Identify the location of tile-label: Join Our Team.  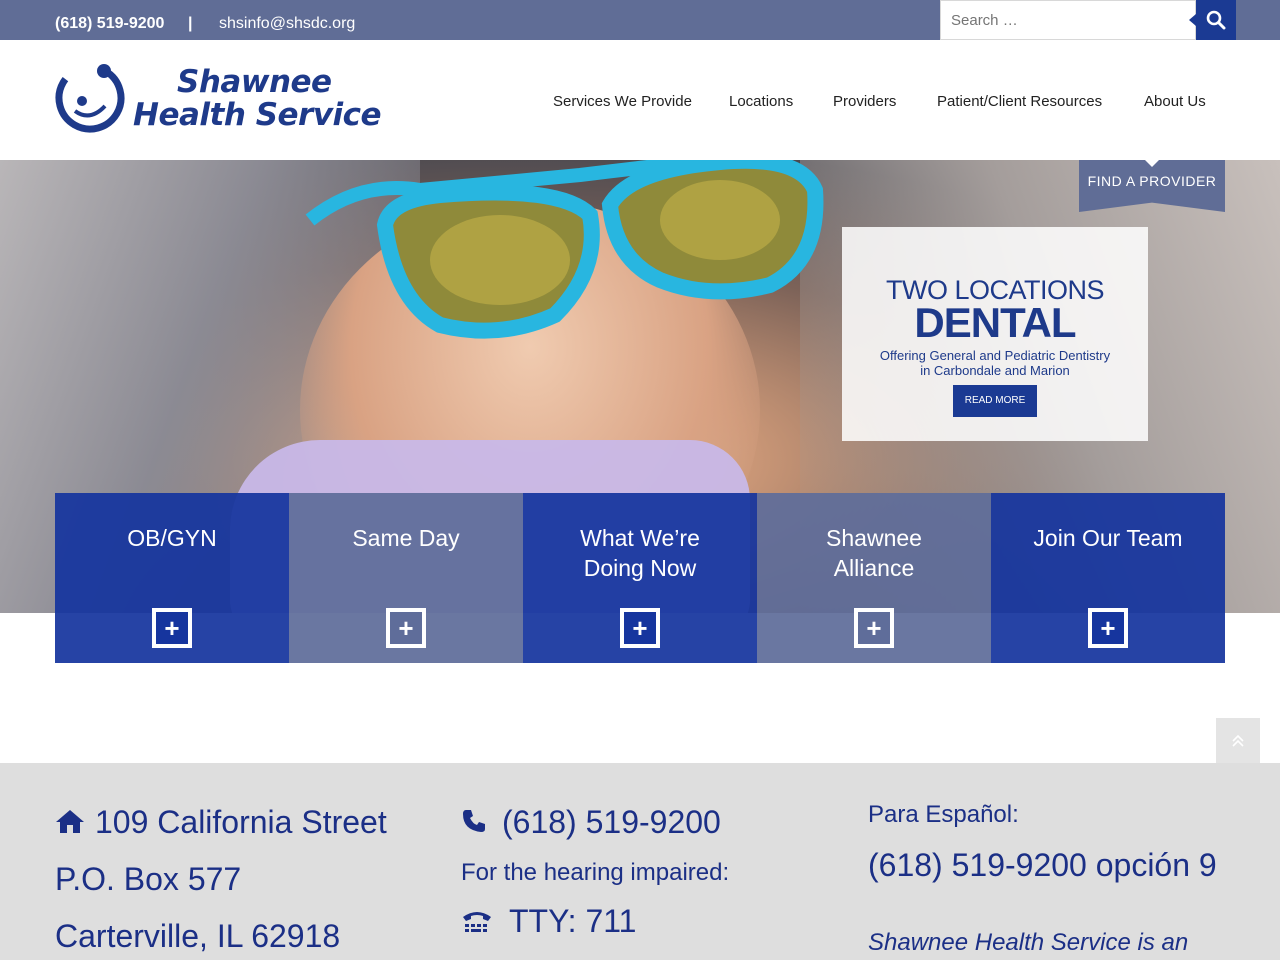
(1108, 538).